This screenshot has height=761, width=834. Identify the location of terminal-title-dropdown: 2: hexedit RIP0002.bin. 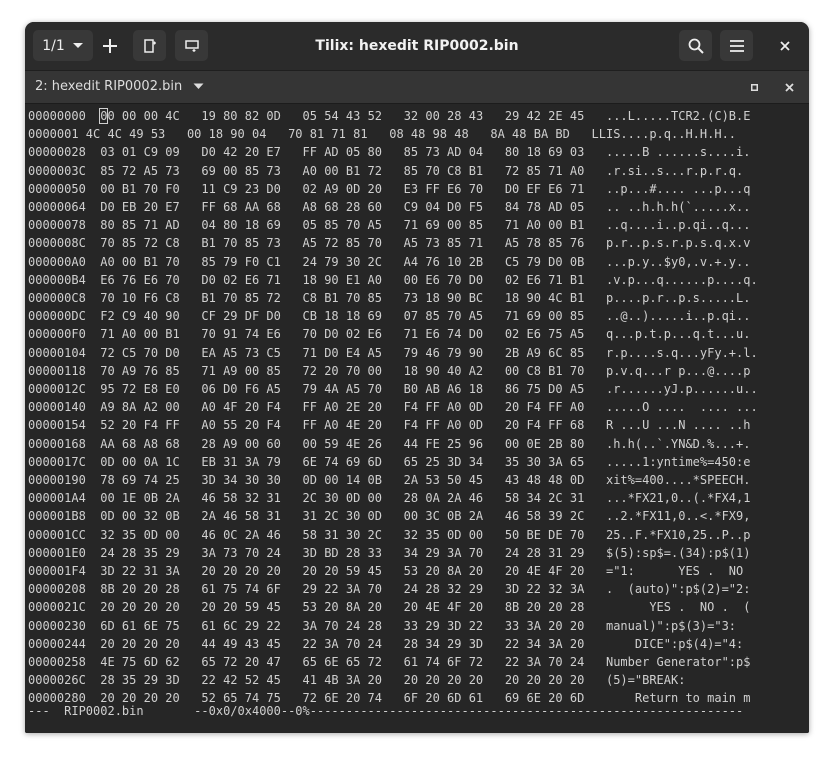
(119, 87).